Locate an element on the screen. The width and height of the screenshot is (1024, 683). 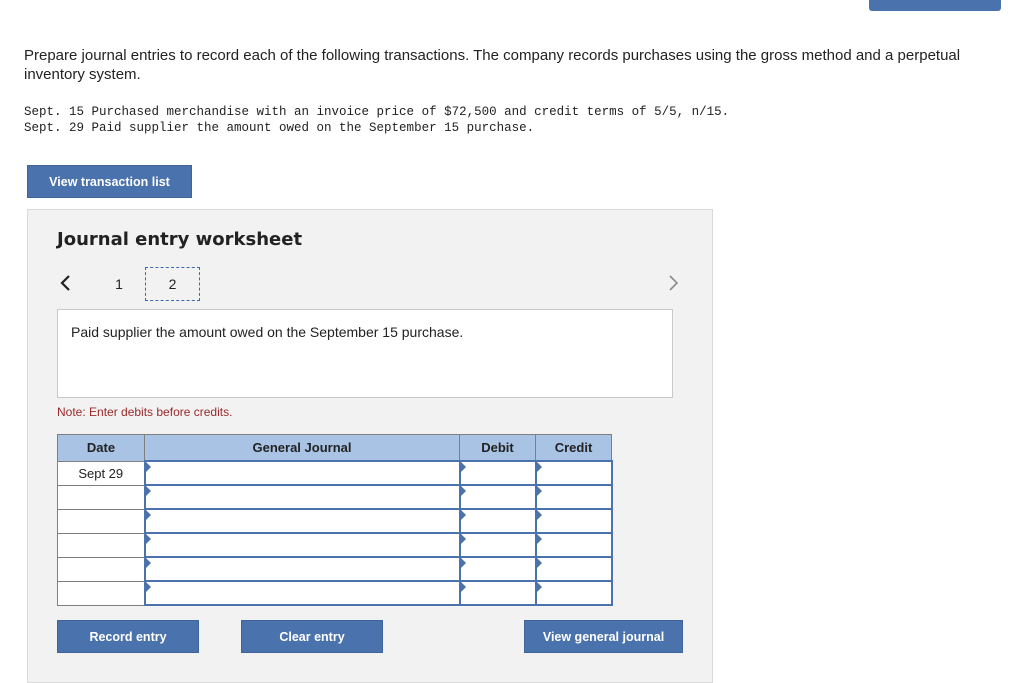
column-header-date: Date is located at coordinates (101, 448).